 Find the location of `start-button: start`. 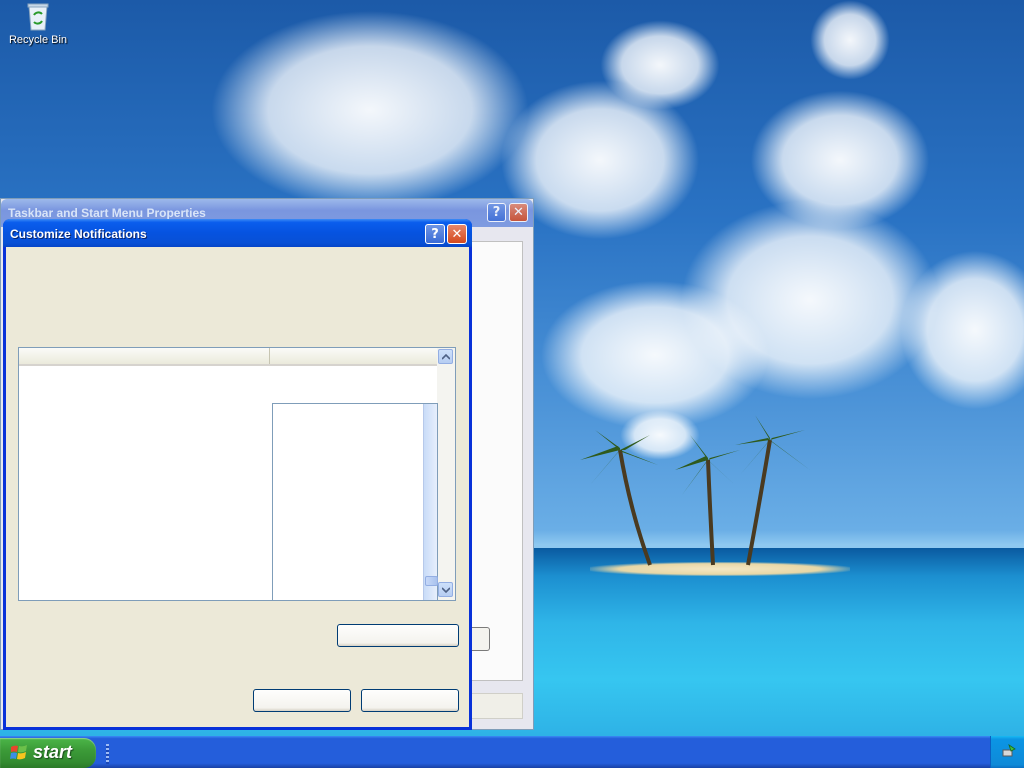

start-button: start is located at coordinates (48, 753).